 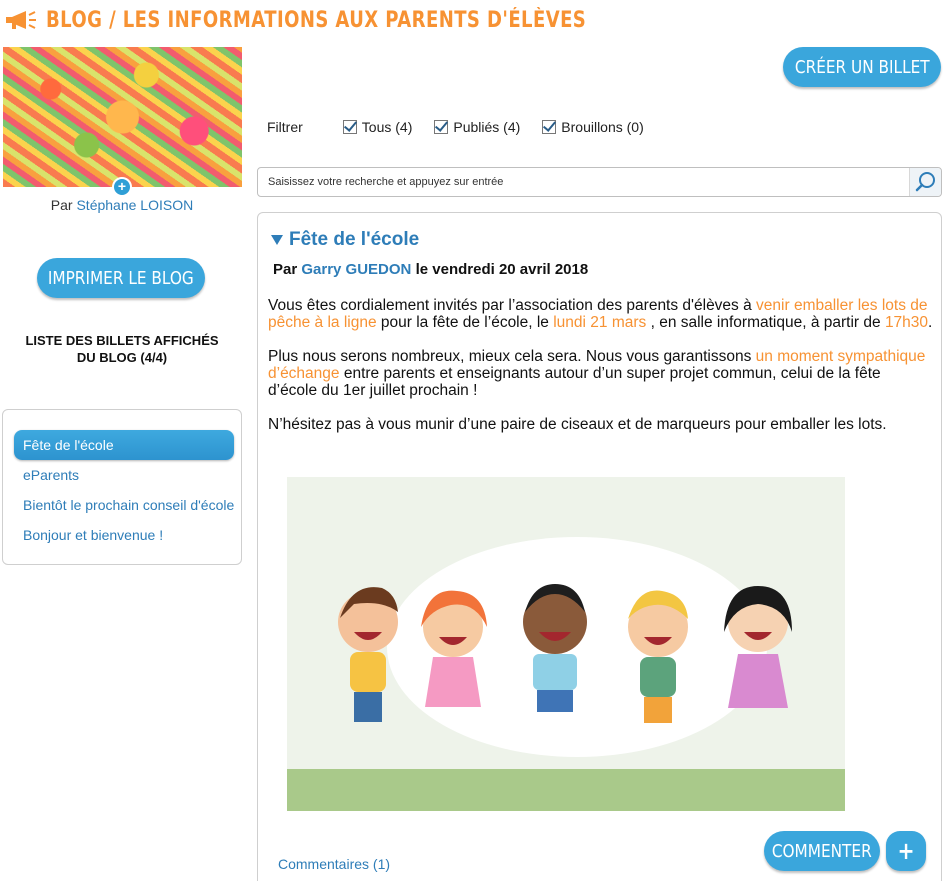 What do you see at coordinates (134, 205) in the screenshot?
I see `author-link: Stéphane LOISON` at bounding box center [134, 205].